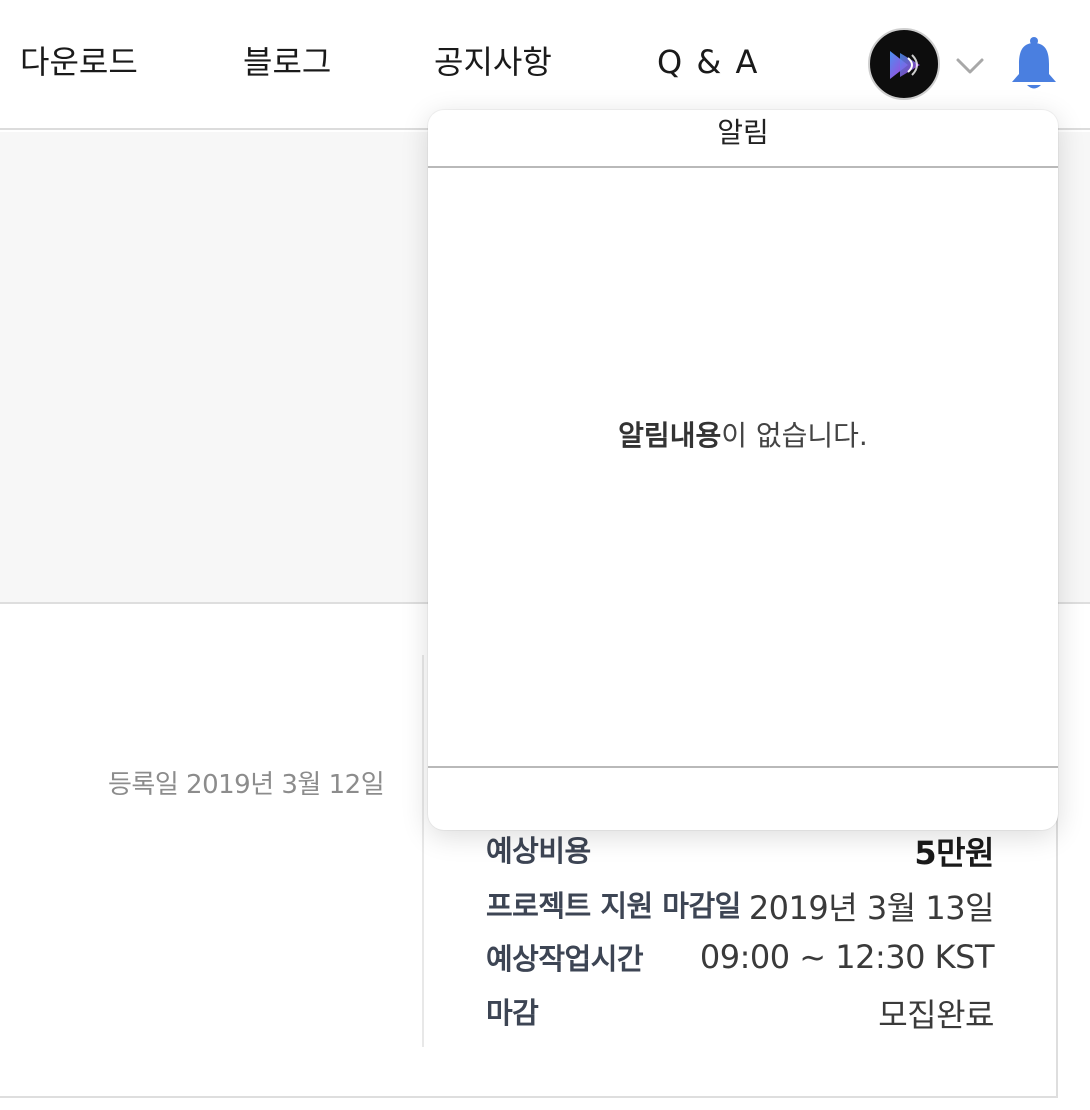  I want to click on detail-label-deadline: 프로젝트 지원 마감일, so click(613, 906).